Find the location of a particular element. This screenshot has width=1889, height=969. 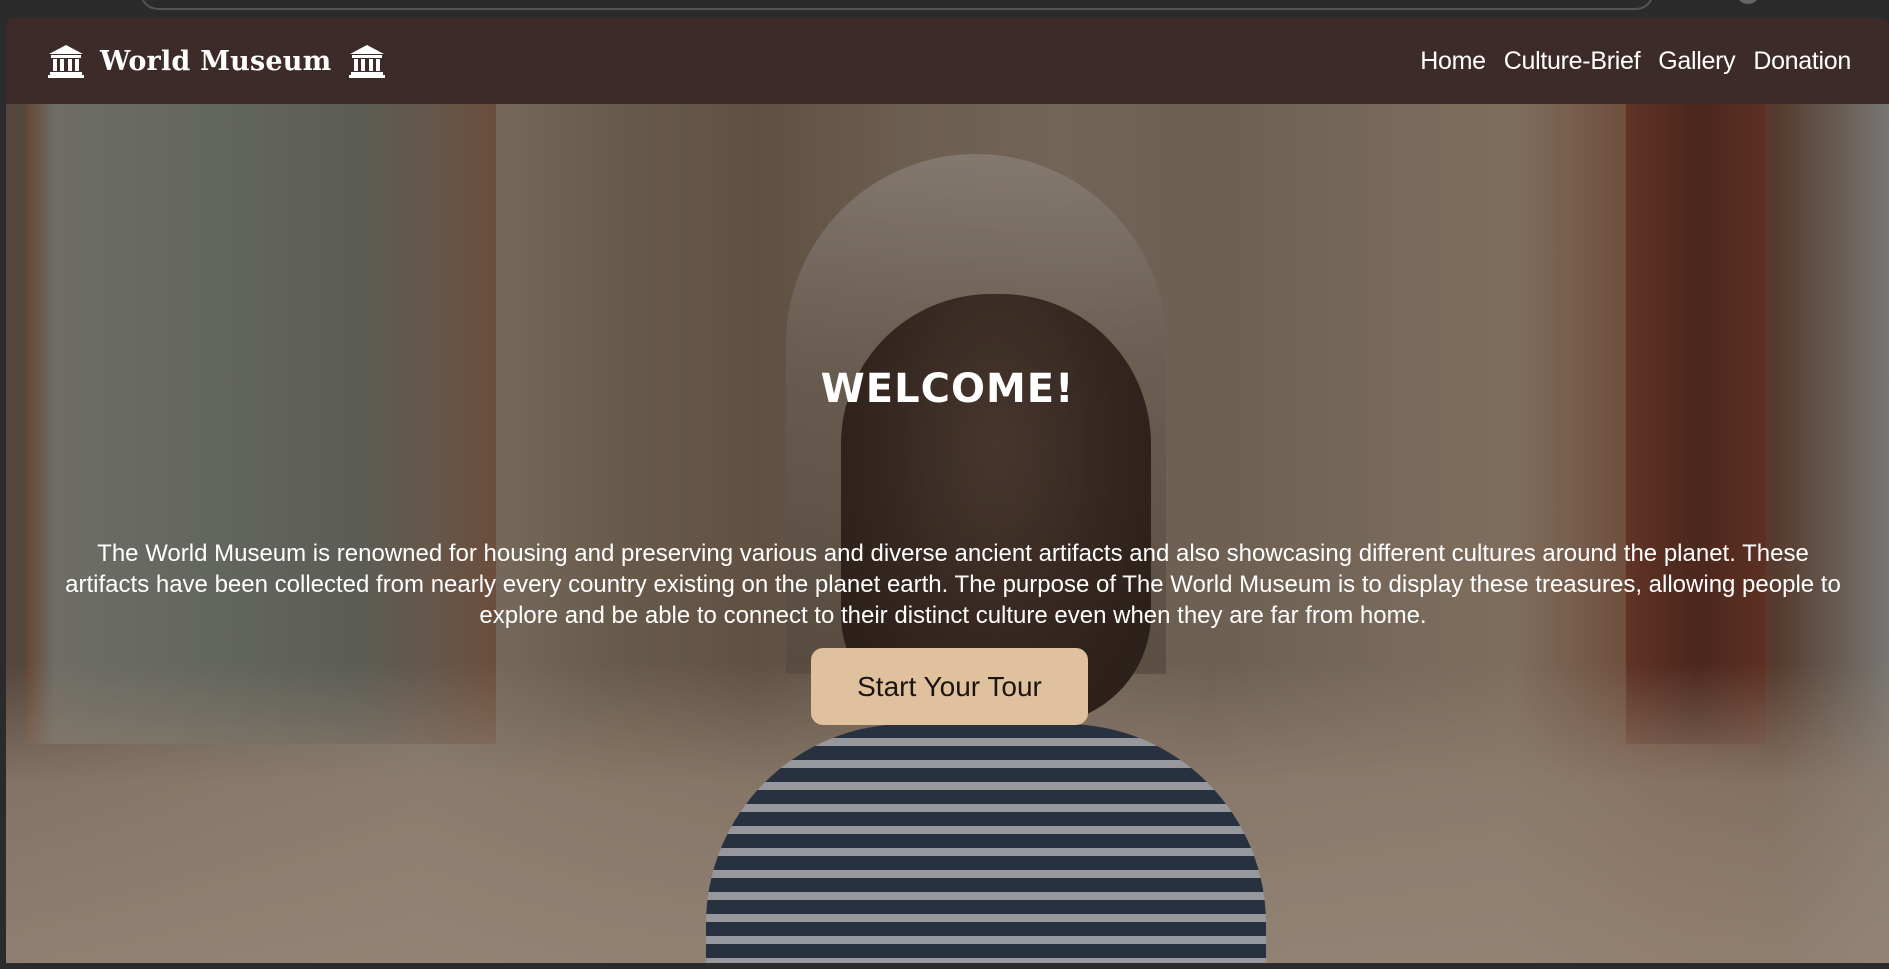

brand: World Museum is located at coordinates (217, 61).